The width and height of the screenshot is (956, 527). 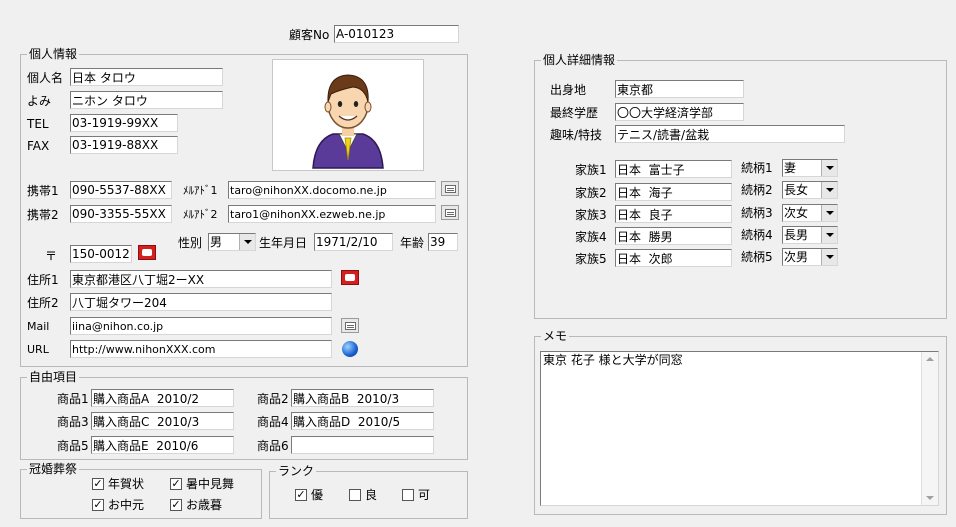 What do you see at coordinates (416, 495) in the screenshot?
I see `rank-fair-checkbox: 可` at bounding box center [416, 495].